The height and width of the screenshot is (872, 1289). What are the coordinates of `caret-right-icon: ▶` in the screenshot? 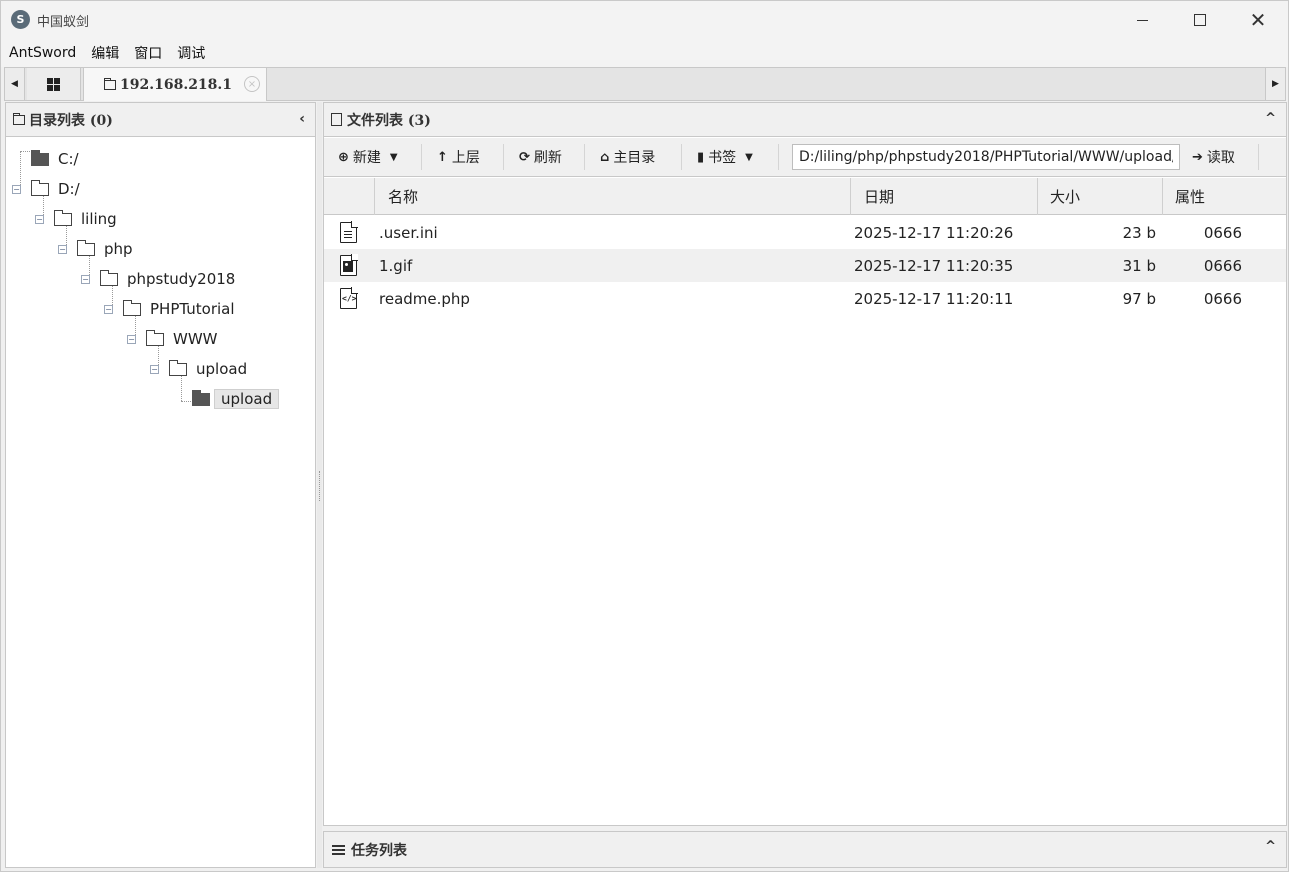 It's located at (1275, 84).